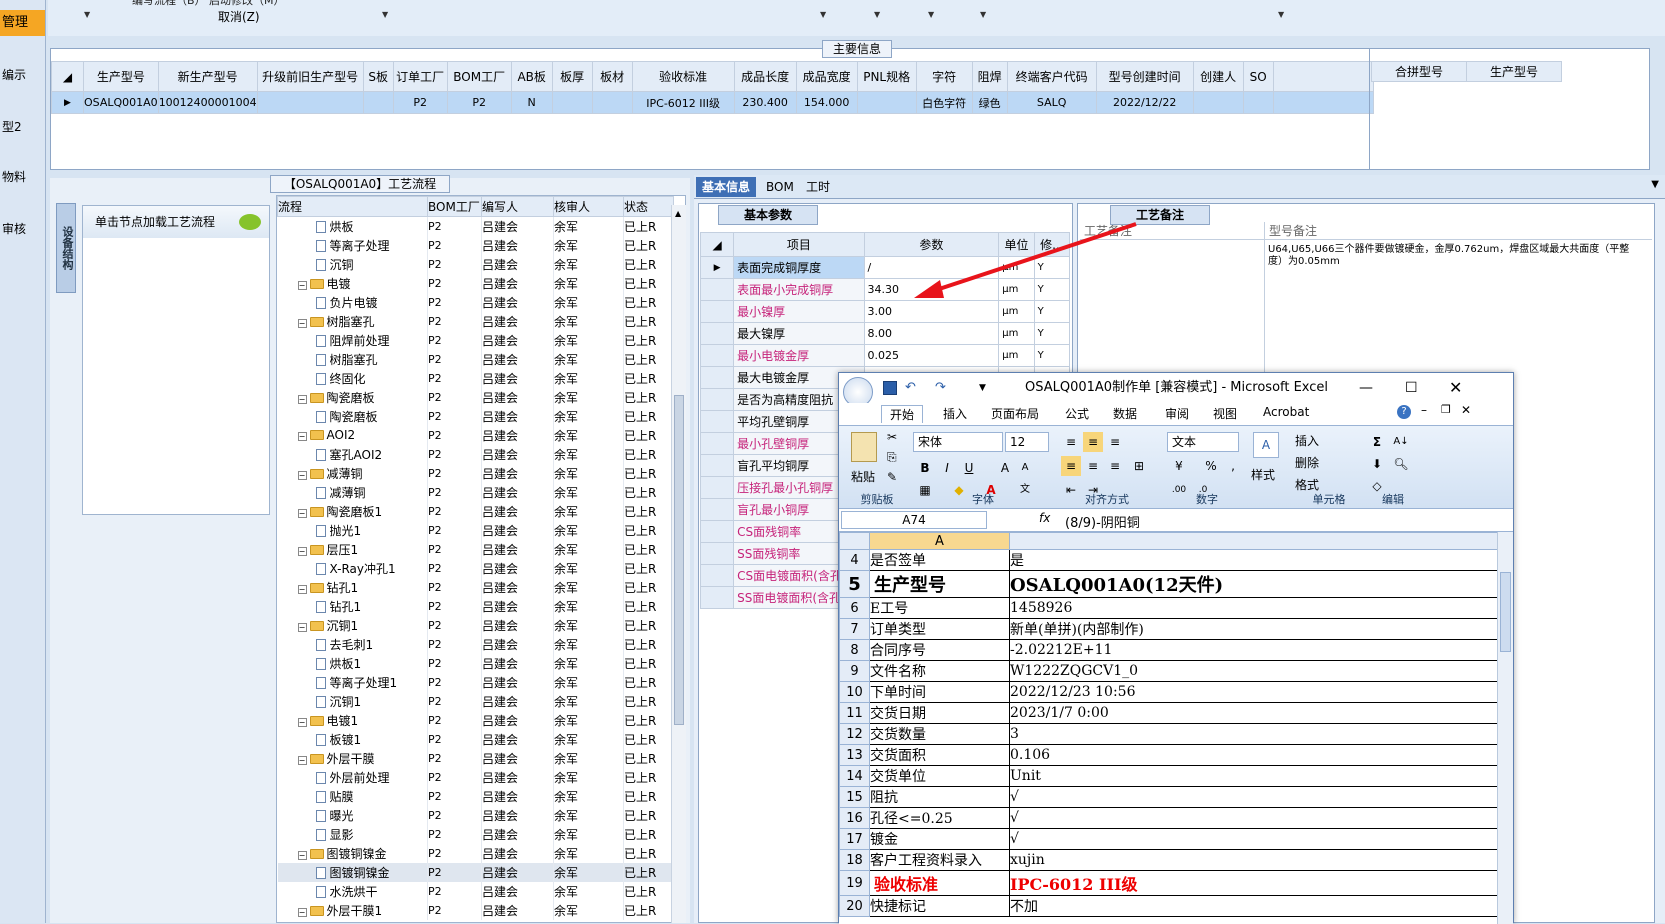 This screenshot has width=1665, height=924. Describe the element at coordinates (1253, 839) in the screenshot. I see `cell: √` at that location.